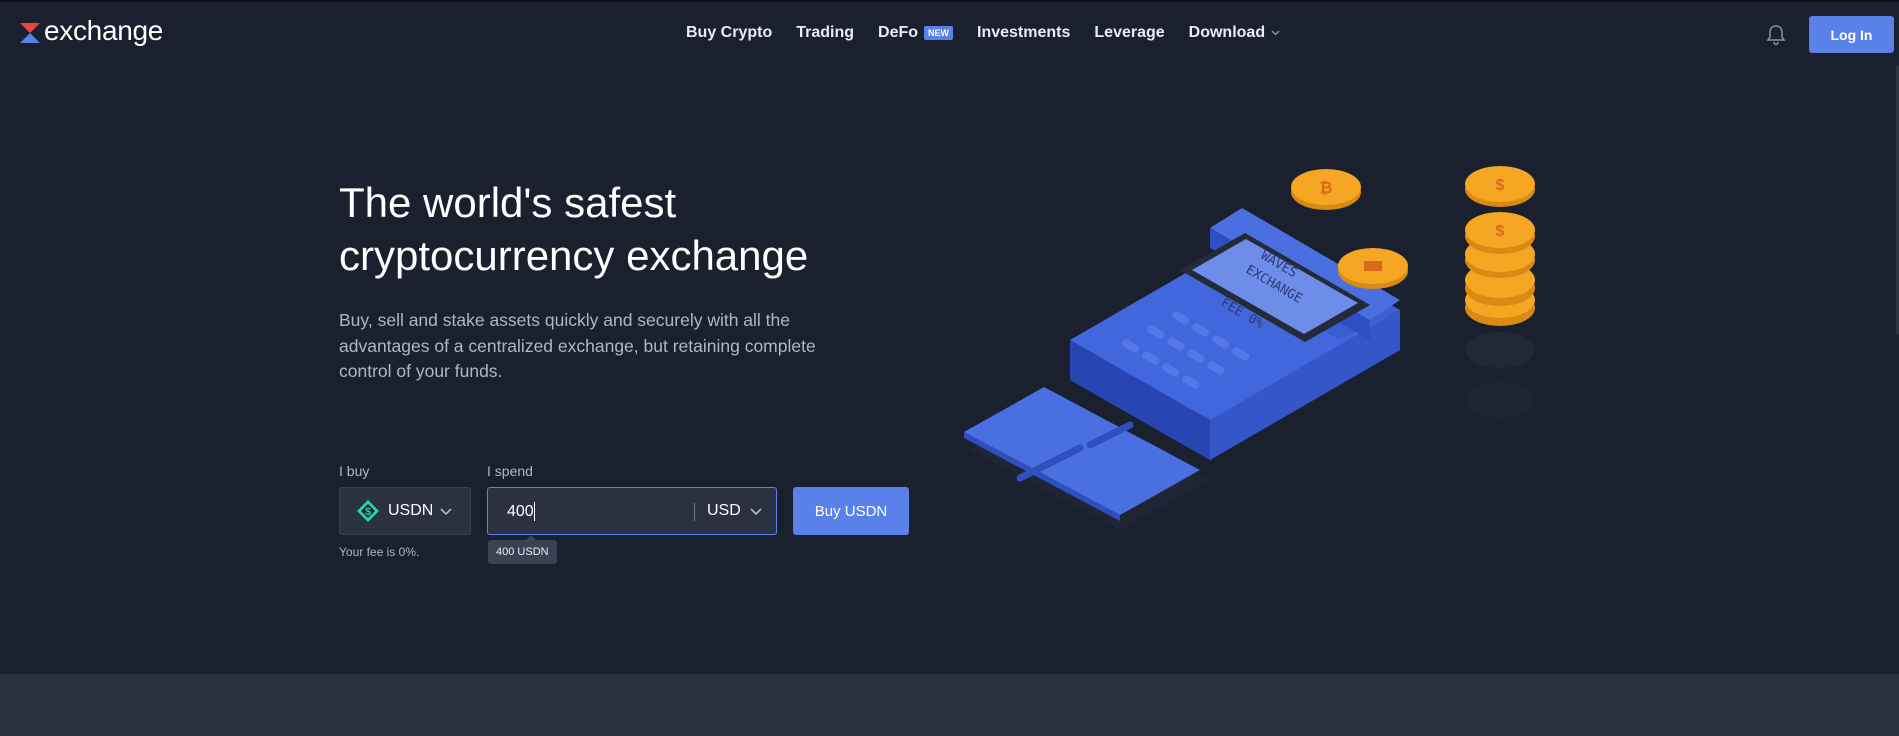 The image size is (1899, 736). Describe the element at coordinates (851, 511) in the screenshot. I see `buy-usdn-button: Buy USDN` at that location.